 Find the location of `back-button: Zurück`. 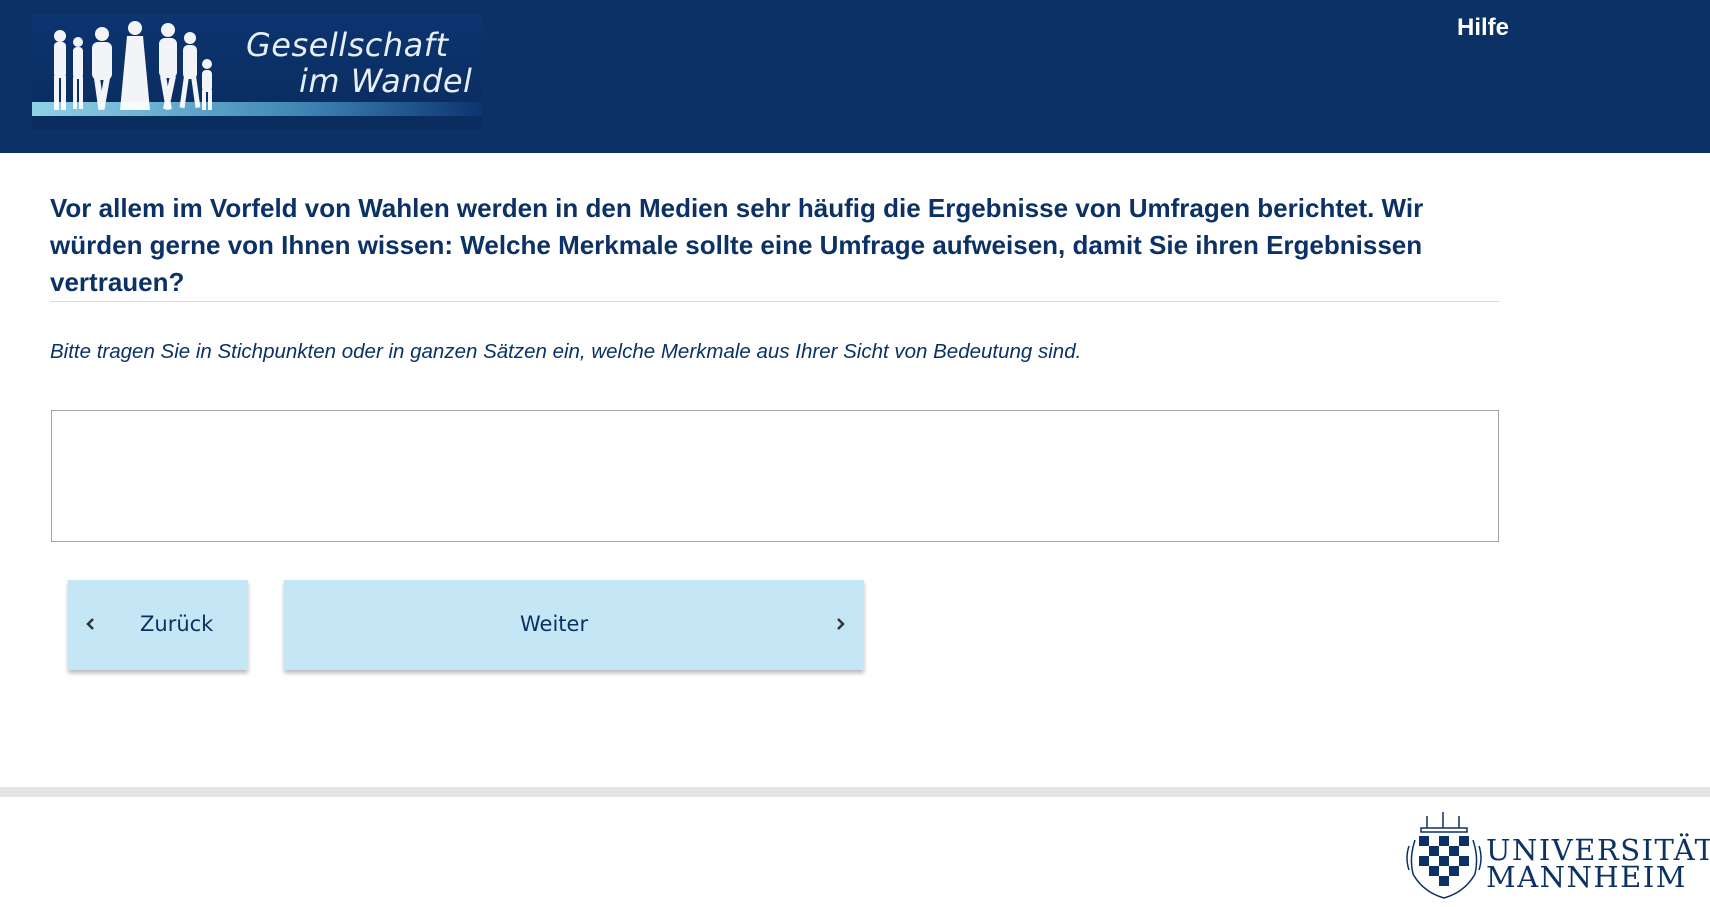

back-button: Zurück is located at coordinates (158, 625).